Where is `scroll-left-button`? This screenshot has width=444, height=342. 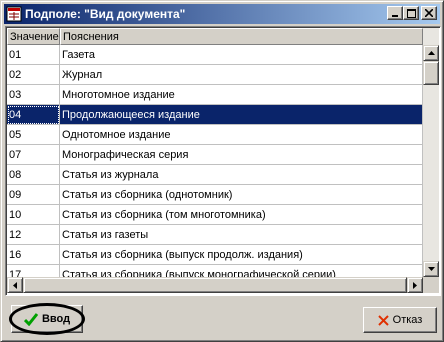
scroll-left-button is located at coordinates (15, 285).